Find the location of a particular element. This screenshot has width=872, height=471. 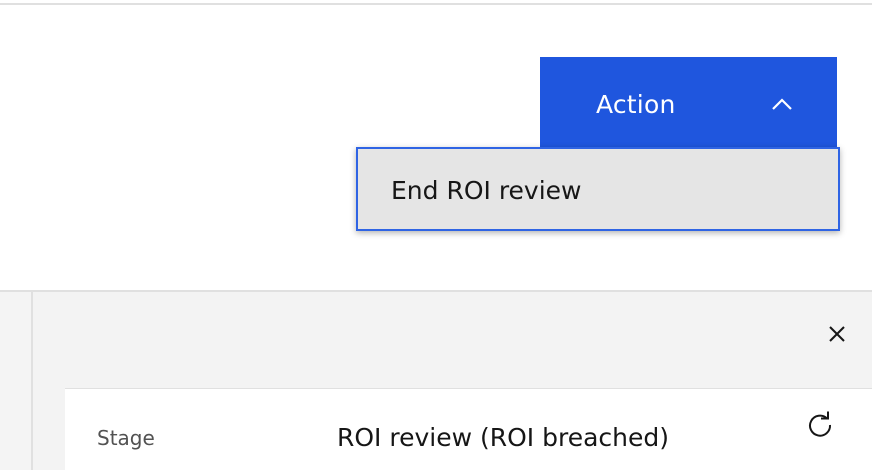

menu-item-label: End ROI review is located at coordinates (486, 190).